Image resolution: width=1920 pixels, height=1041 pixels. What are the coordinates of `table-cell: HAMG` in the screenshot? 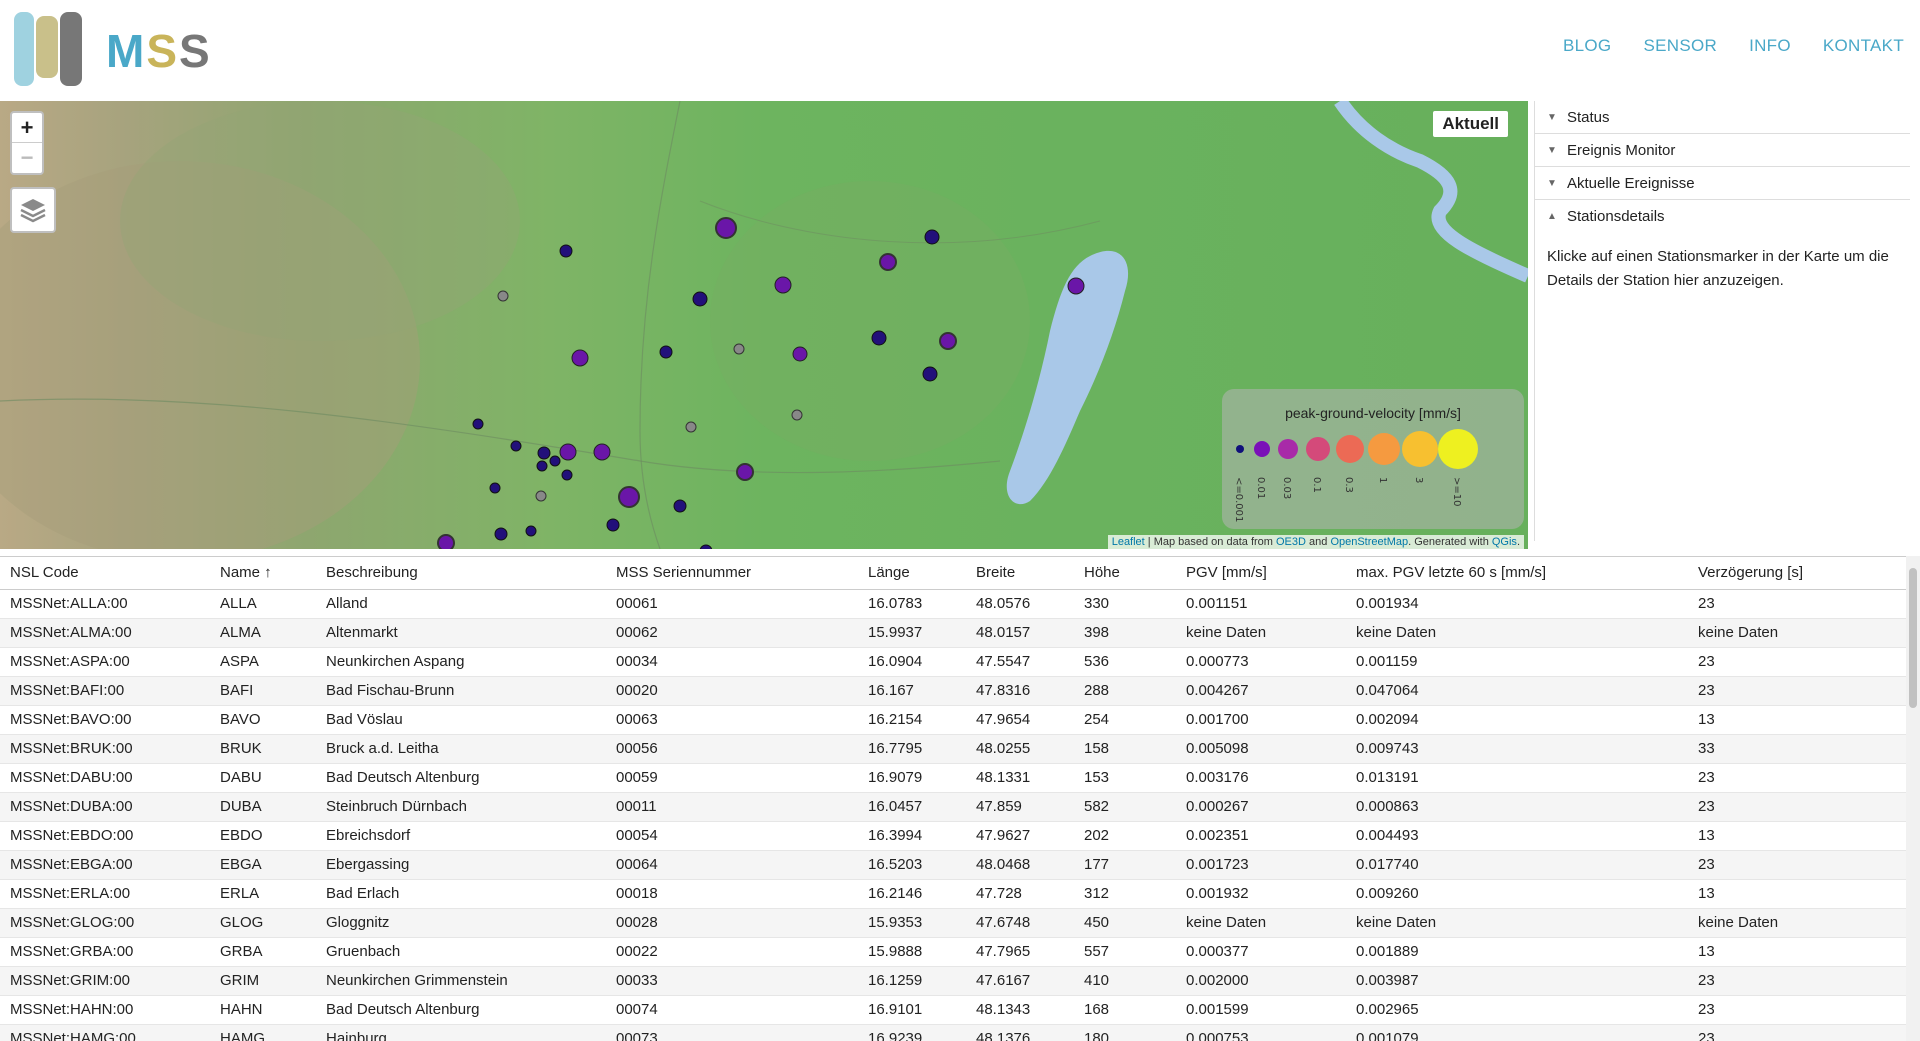 It's located at (263, 1032).